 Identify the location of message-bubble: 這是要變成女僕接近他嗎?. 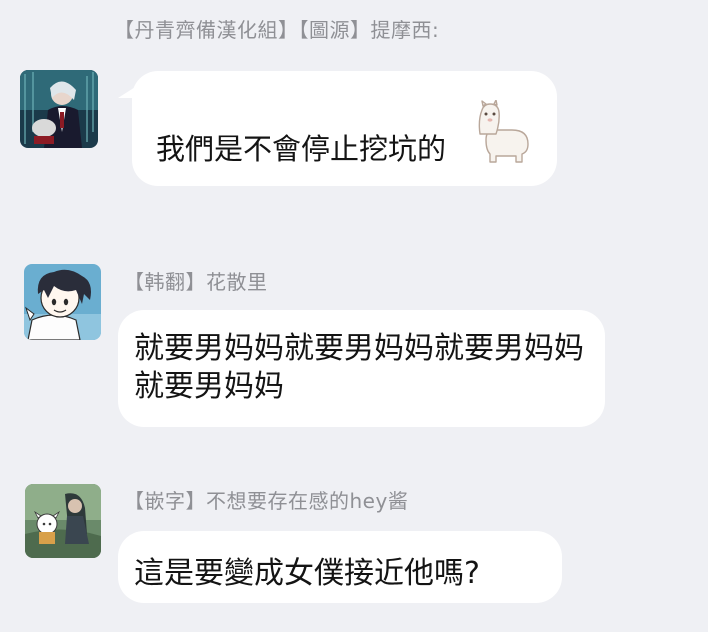
(340, 567).